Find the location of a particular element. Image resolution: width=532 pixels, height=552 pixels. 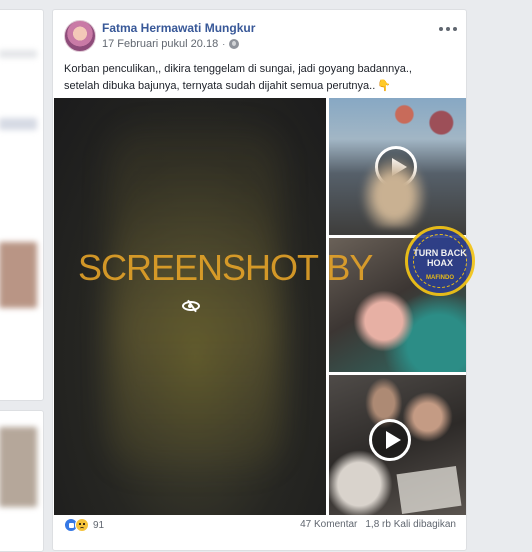

hidden-eye-icon is located at coordinates (191, 306).